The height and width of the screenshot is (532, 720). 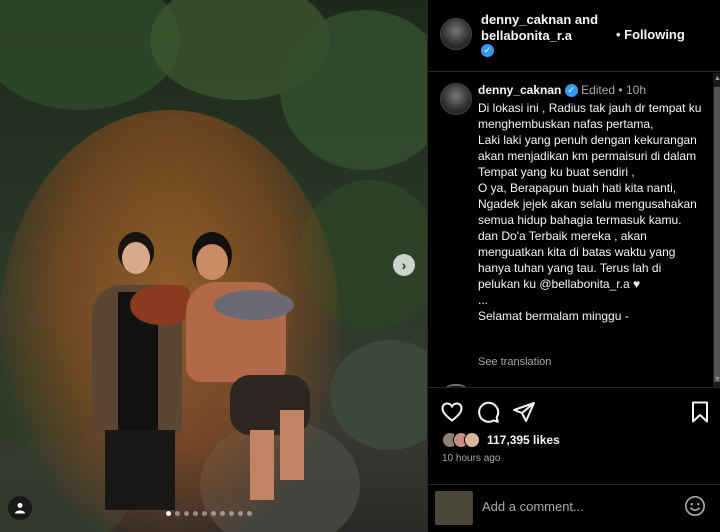 I want to click on next-slide-button: ›, so click(x=404, y=265).